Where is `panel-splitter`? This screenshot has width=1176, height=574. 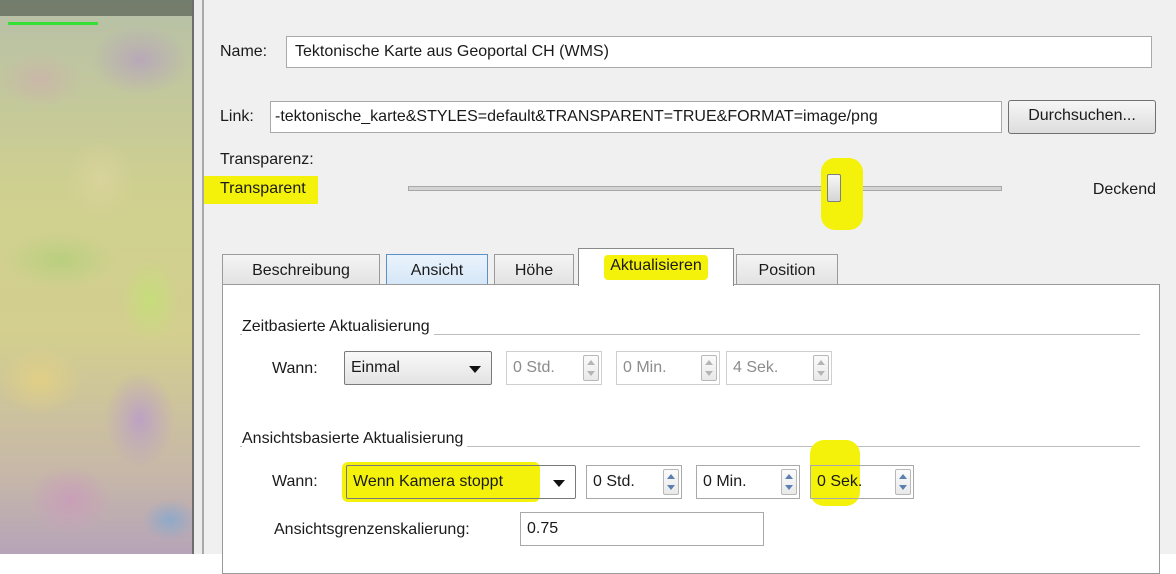 panel-splitter is located at coordinates (198, 277).